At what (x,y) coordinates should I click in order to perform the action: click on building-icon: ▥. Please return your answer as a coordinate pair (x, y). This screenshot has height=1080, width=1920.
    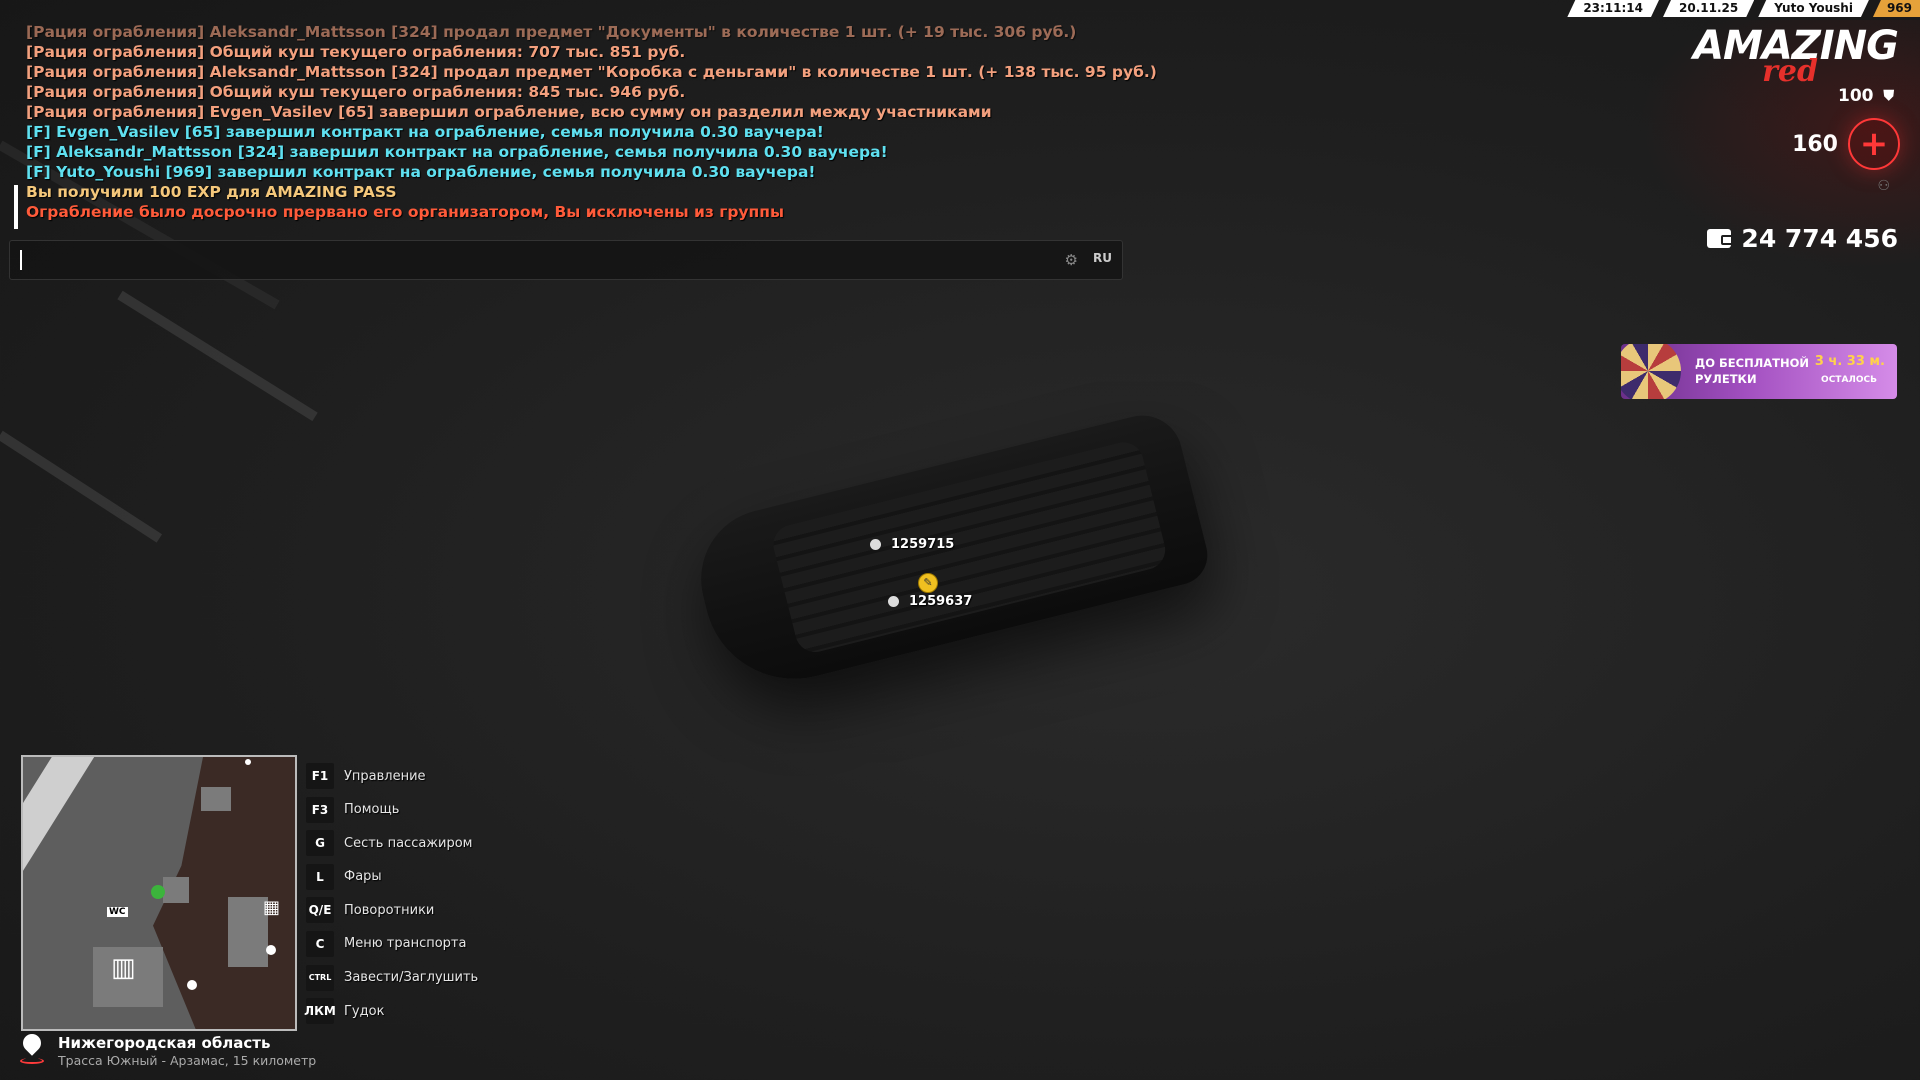
    Looking at the image, I should click on (123, 968).